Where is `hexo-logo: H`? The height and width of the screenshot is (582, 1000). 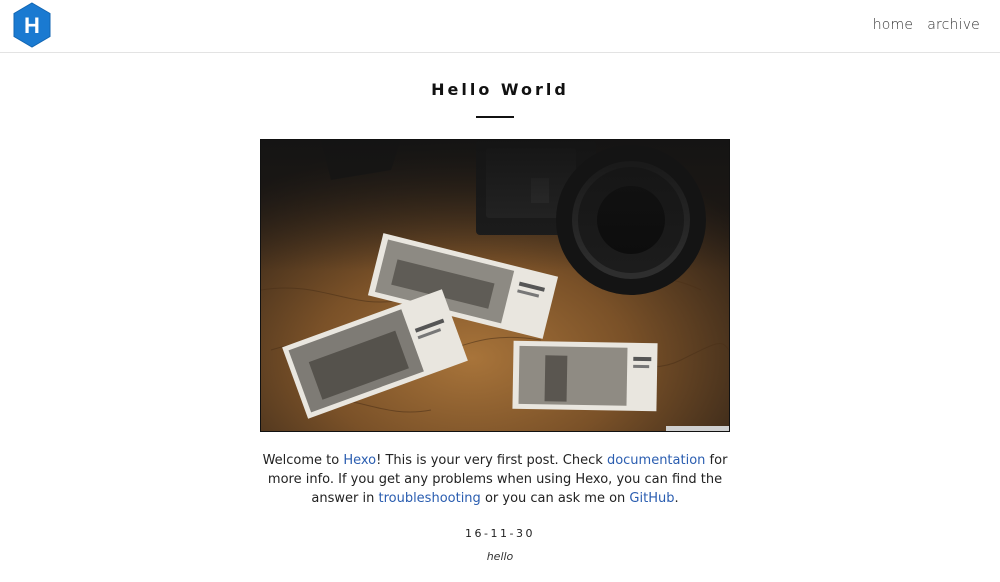
hexo-logo: H is located at coordinates (32, 25).